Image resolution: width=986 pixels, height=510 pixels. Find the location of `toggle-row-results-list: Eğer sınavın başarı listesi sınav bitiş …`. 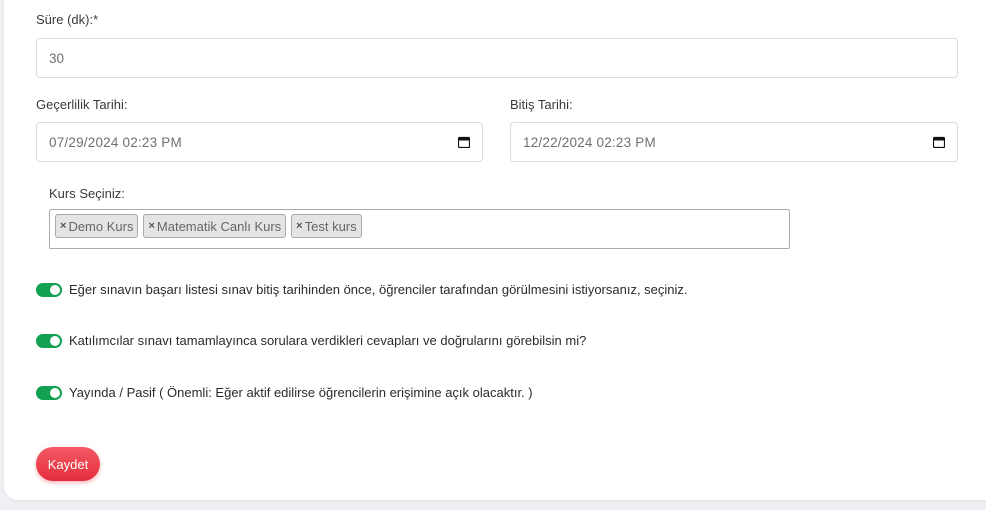

toggle-row-results-list: Eğer sınavın başarı listesi sınav bitiş … is located at coordinates (362, 289).